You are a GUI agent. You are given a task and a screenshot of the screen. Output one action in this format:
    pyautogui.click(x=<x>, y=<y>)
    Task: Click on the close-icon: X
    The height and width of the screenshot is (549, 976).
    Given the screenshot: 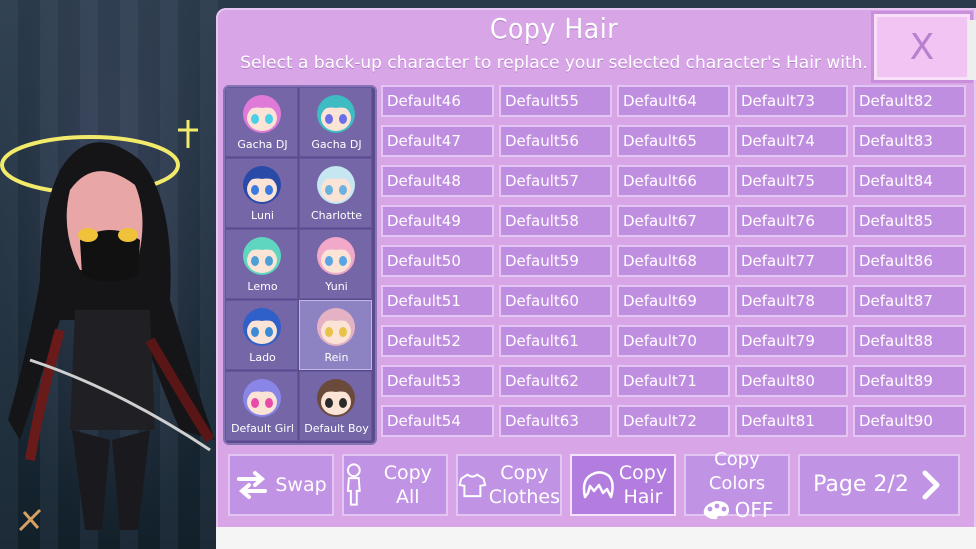 What is the action you would take?
    pyautogui.click(x=922, y=47)
    